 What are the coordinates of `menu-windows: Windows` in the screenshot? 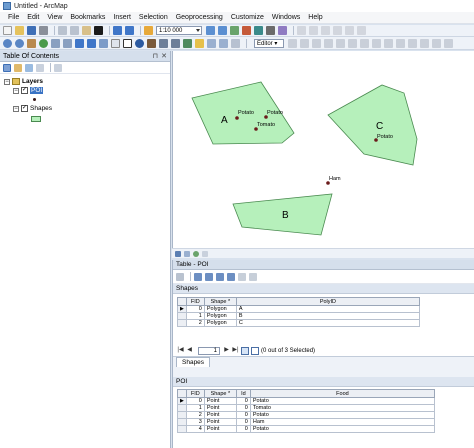 It's located at (286, 17).